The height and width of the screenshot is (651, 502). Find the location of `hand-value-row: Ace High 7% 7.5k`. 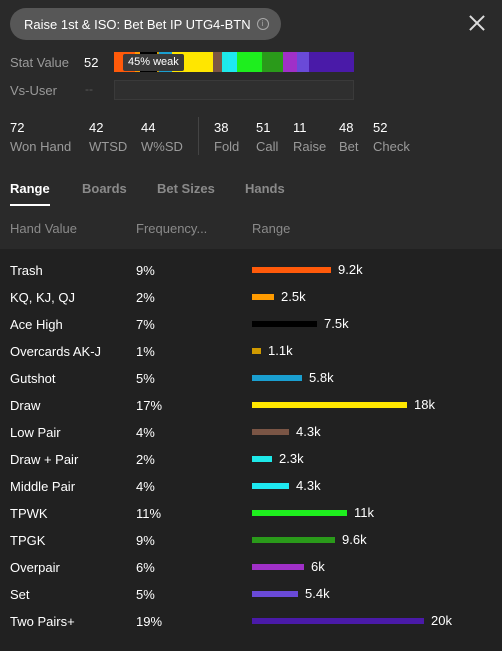

hand-value-row: Ace High 7% 7.5k is located at coordinates (251, 325).